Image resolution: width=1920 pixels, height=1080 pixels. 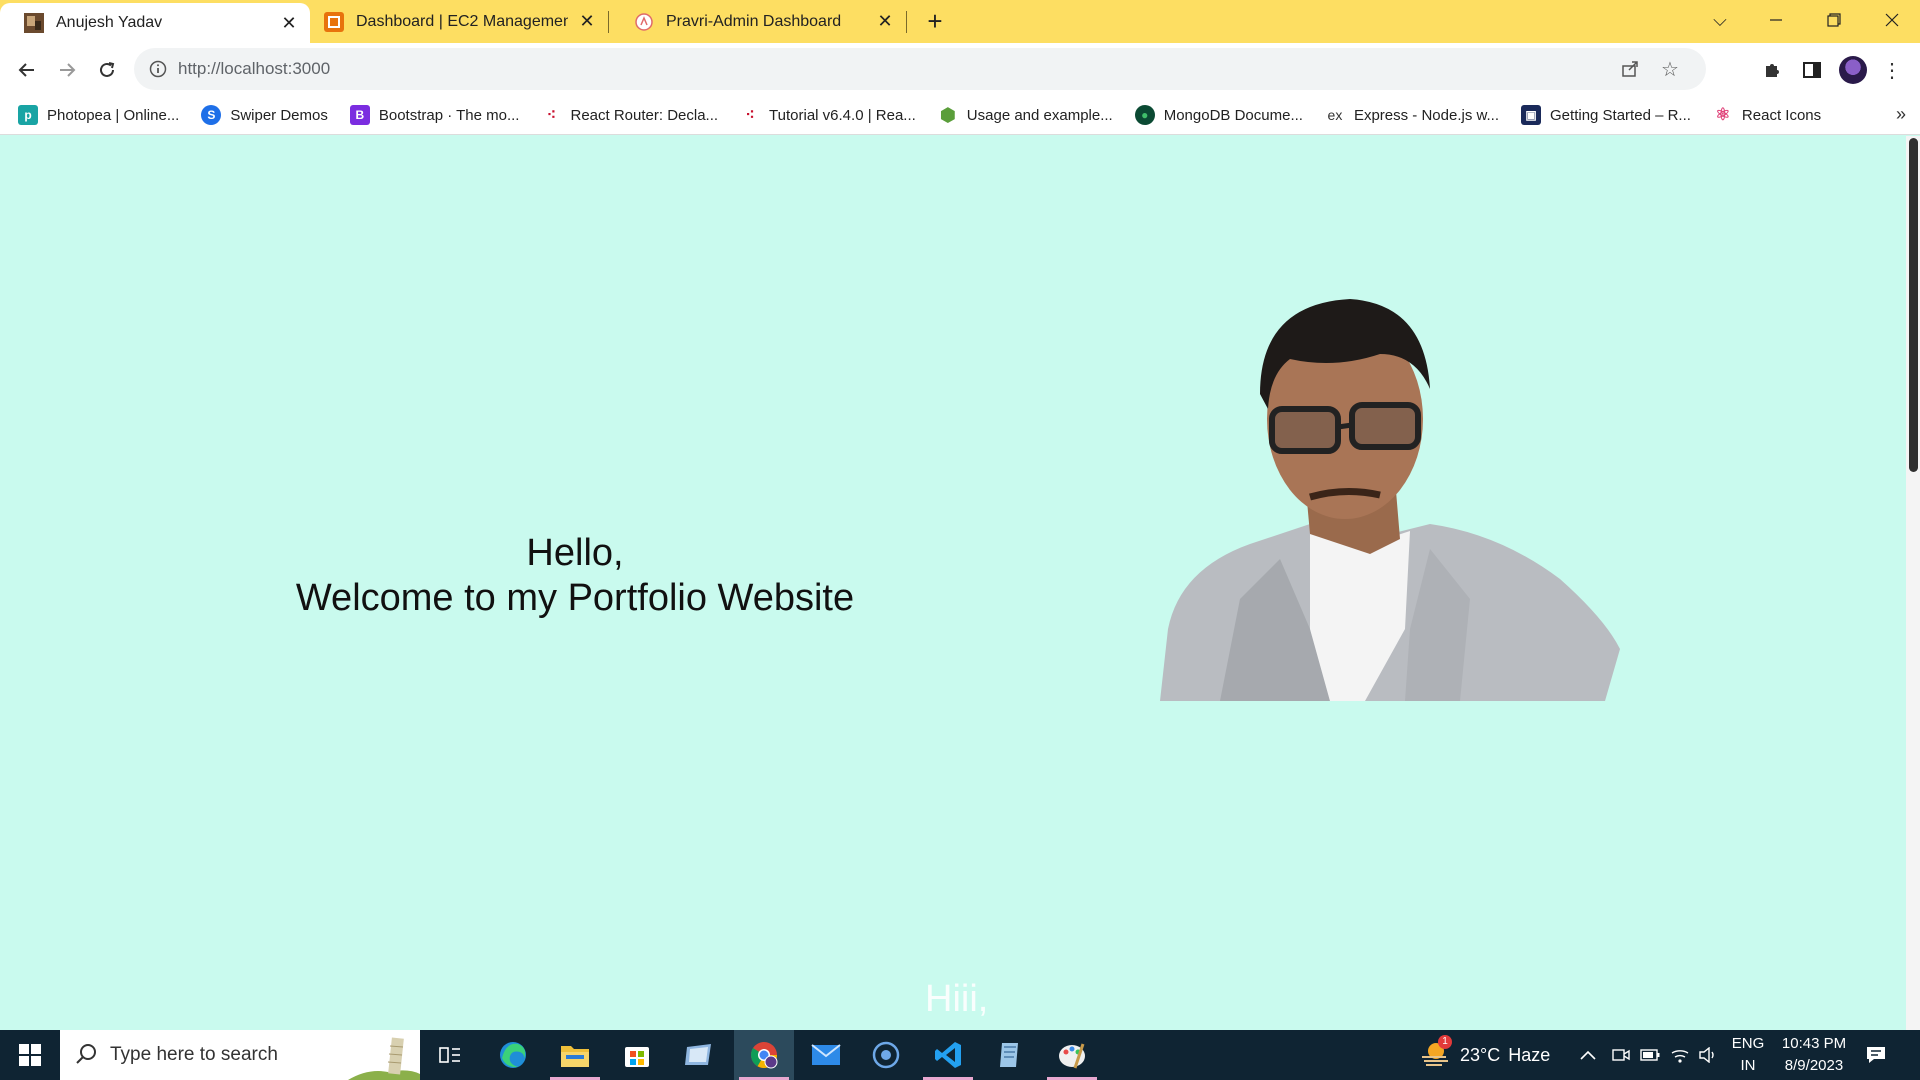 I want to click on tab-search-chevron-down-icon: ⌵, so click(x=1720, y=20).